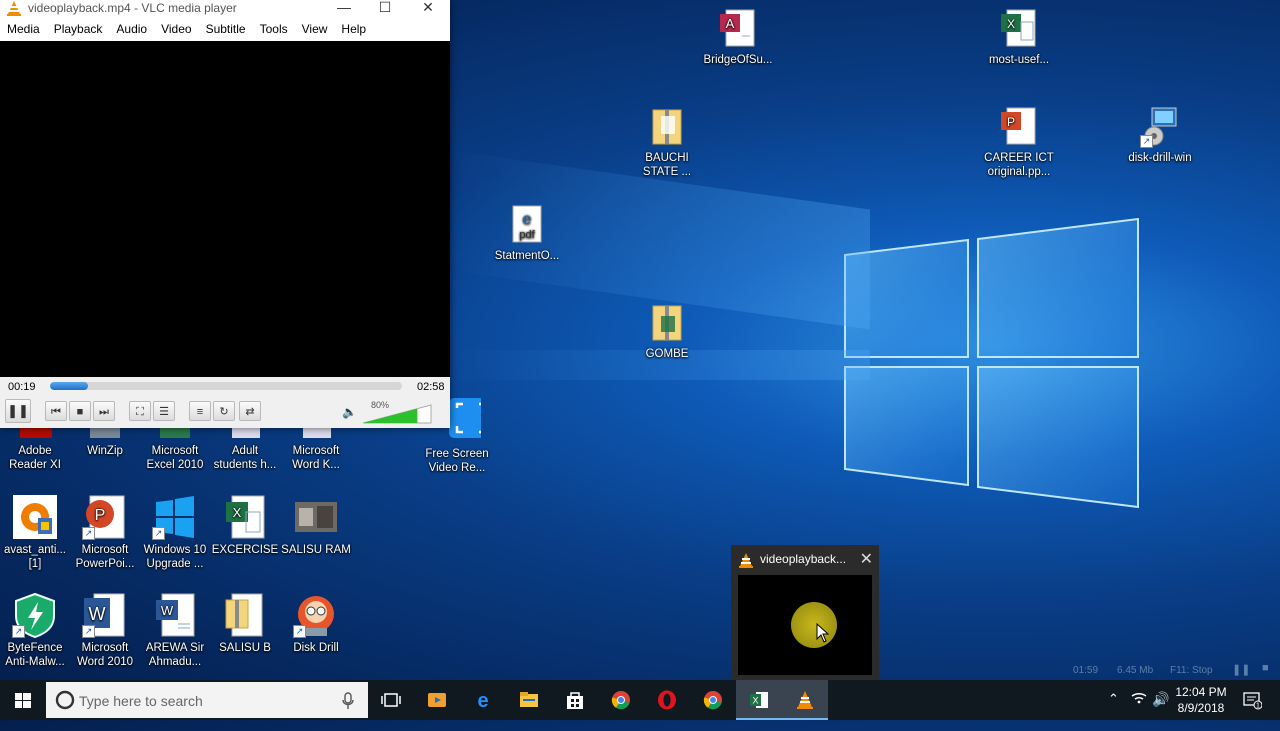 The image size is (1280, 731). I want to click on thumbnail-header: videoplayback... ✕, so click(805, 560).